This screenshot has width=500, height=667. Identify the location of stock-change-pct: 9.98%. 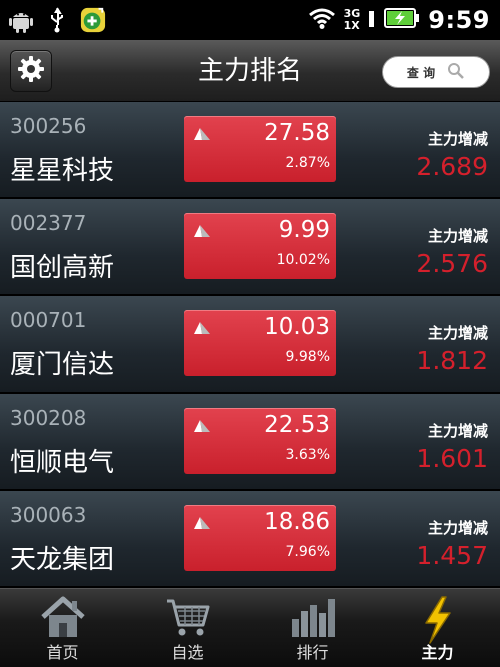
(307, 357).